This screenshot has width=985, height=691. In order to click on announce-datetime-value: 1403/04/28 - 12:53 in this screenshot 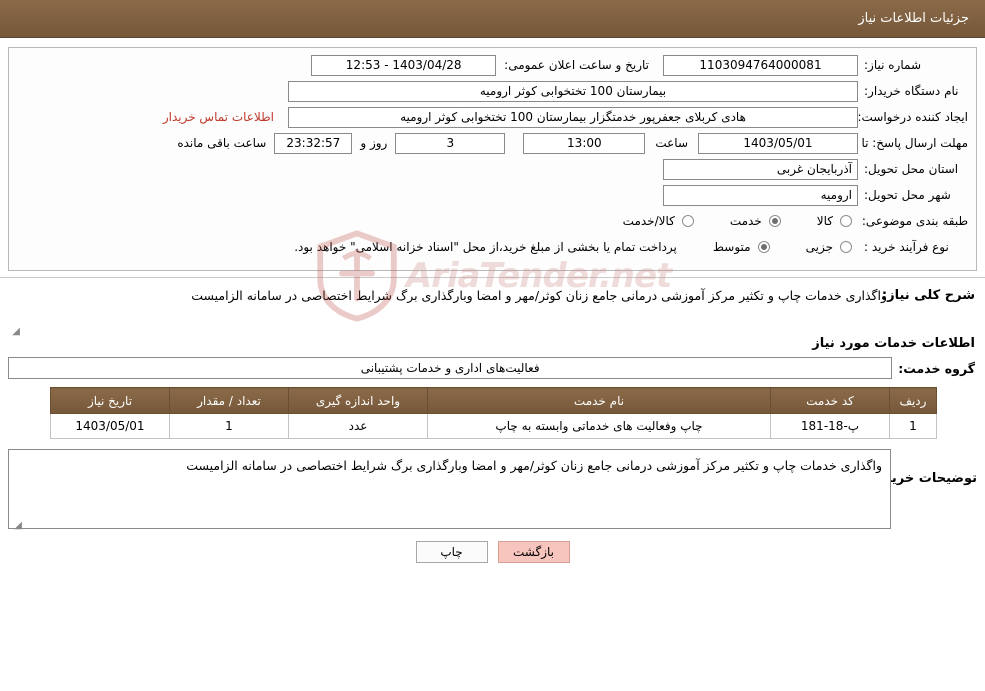, I will do `click(404, 65)`.